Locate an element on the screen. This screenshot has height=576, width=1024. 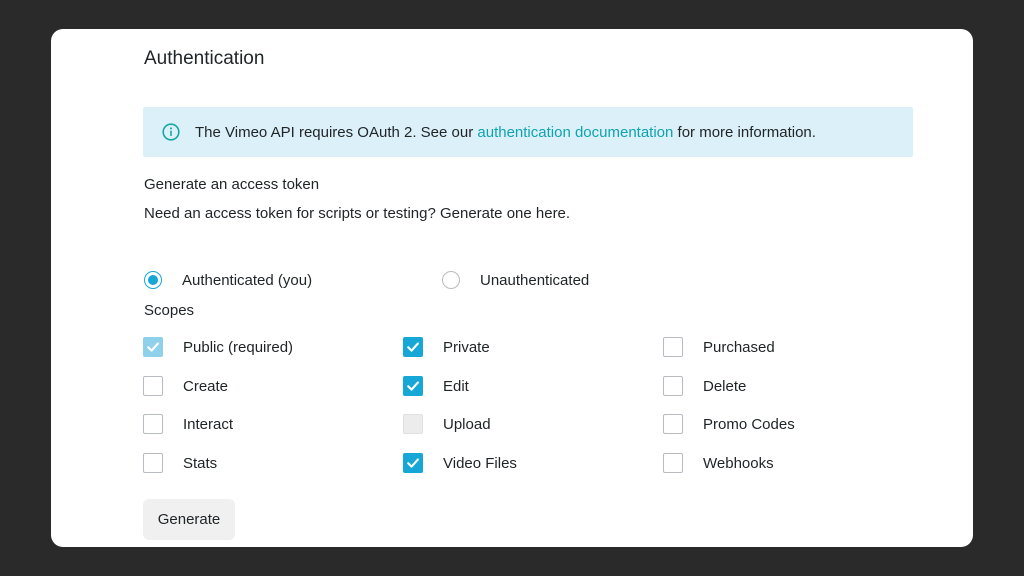
authentication-documentation-link: authentication documentation is located at coordinates (575, 132).